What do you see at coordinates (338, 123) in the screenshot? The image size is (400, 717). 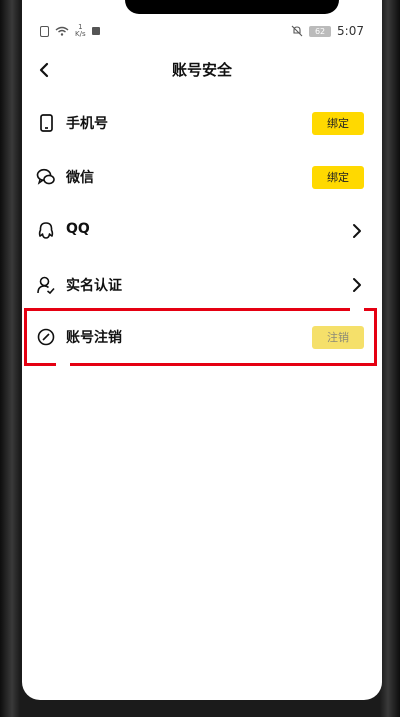 I see `bind-phone-button: 绑定` at bounding box center [338, 123].